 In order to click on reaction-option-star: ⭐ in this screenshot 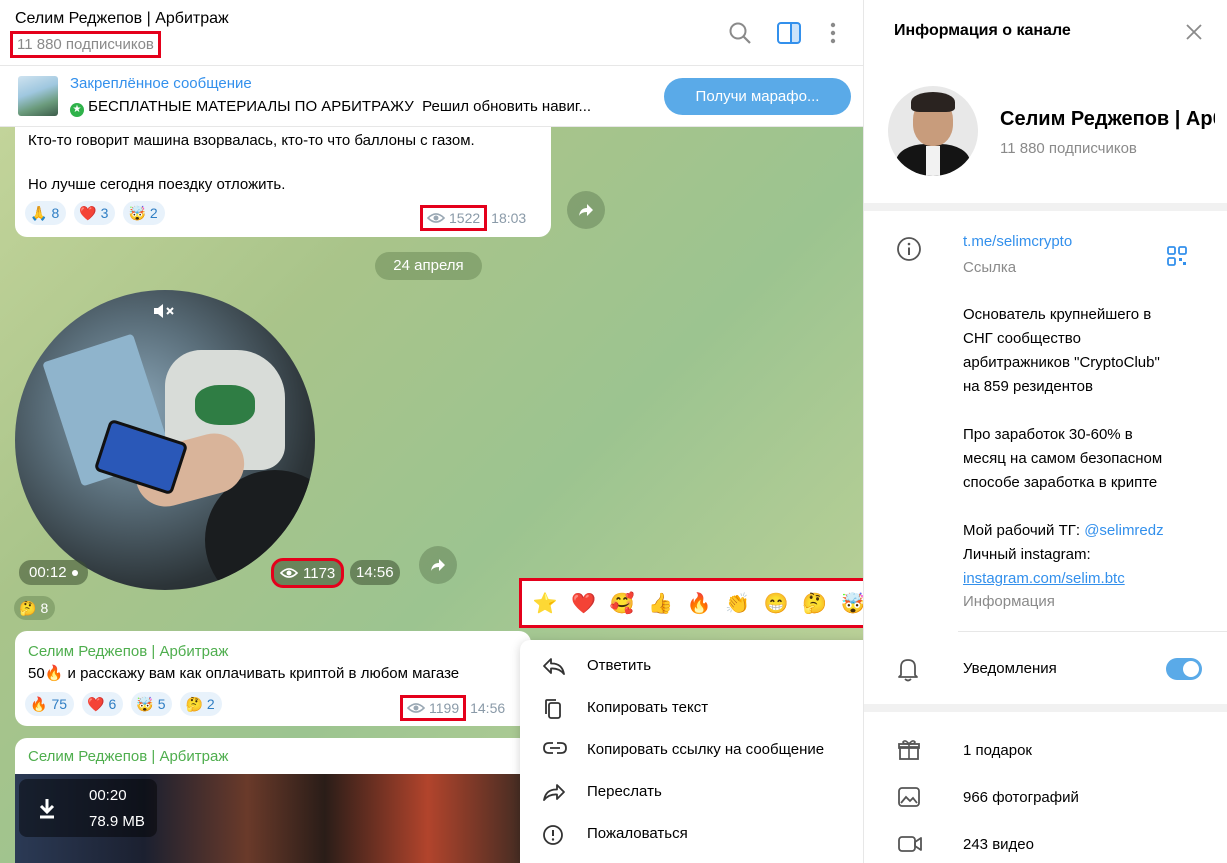, I will do `click(545, 603)`.